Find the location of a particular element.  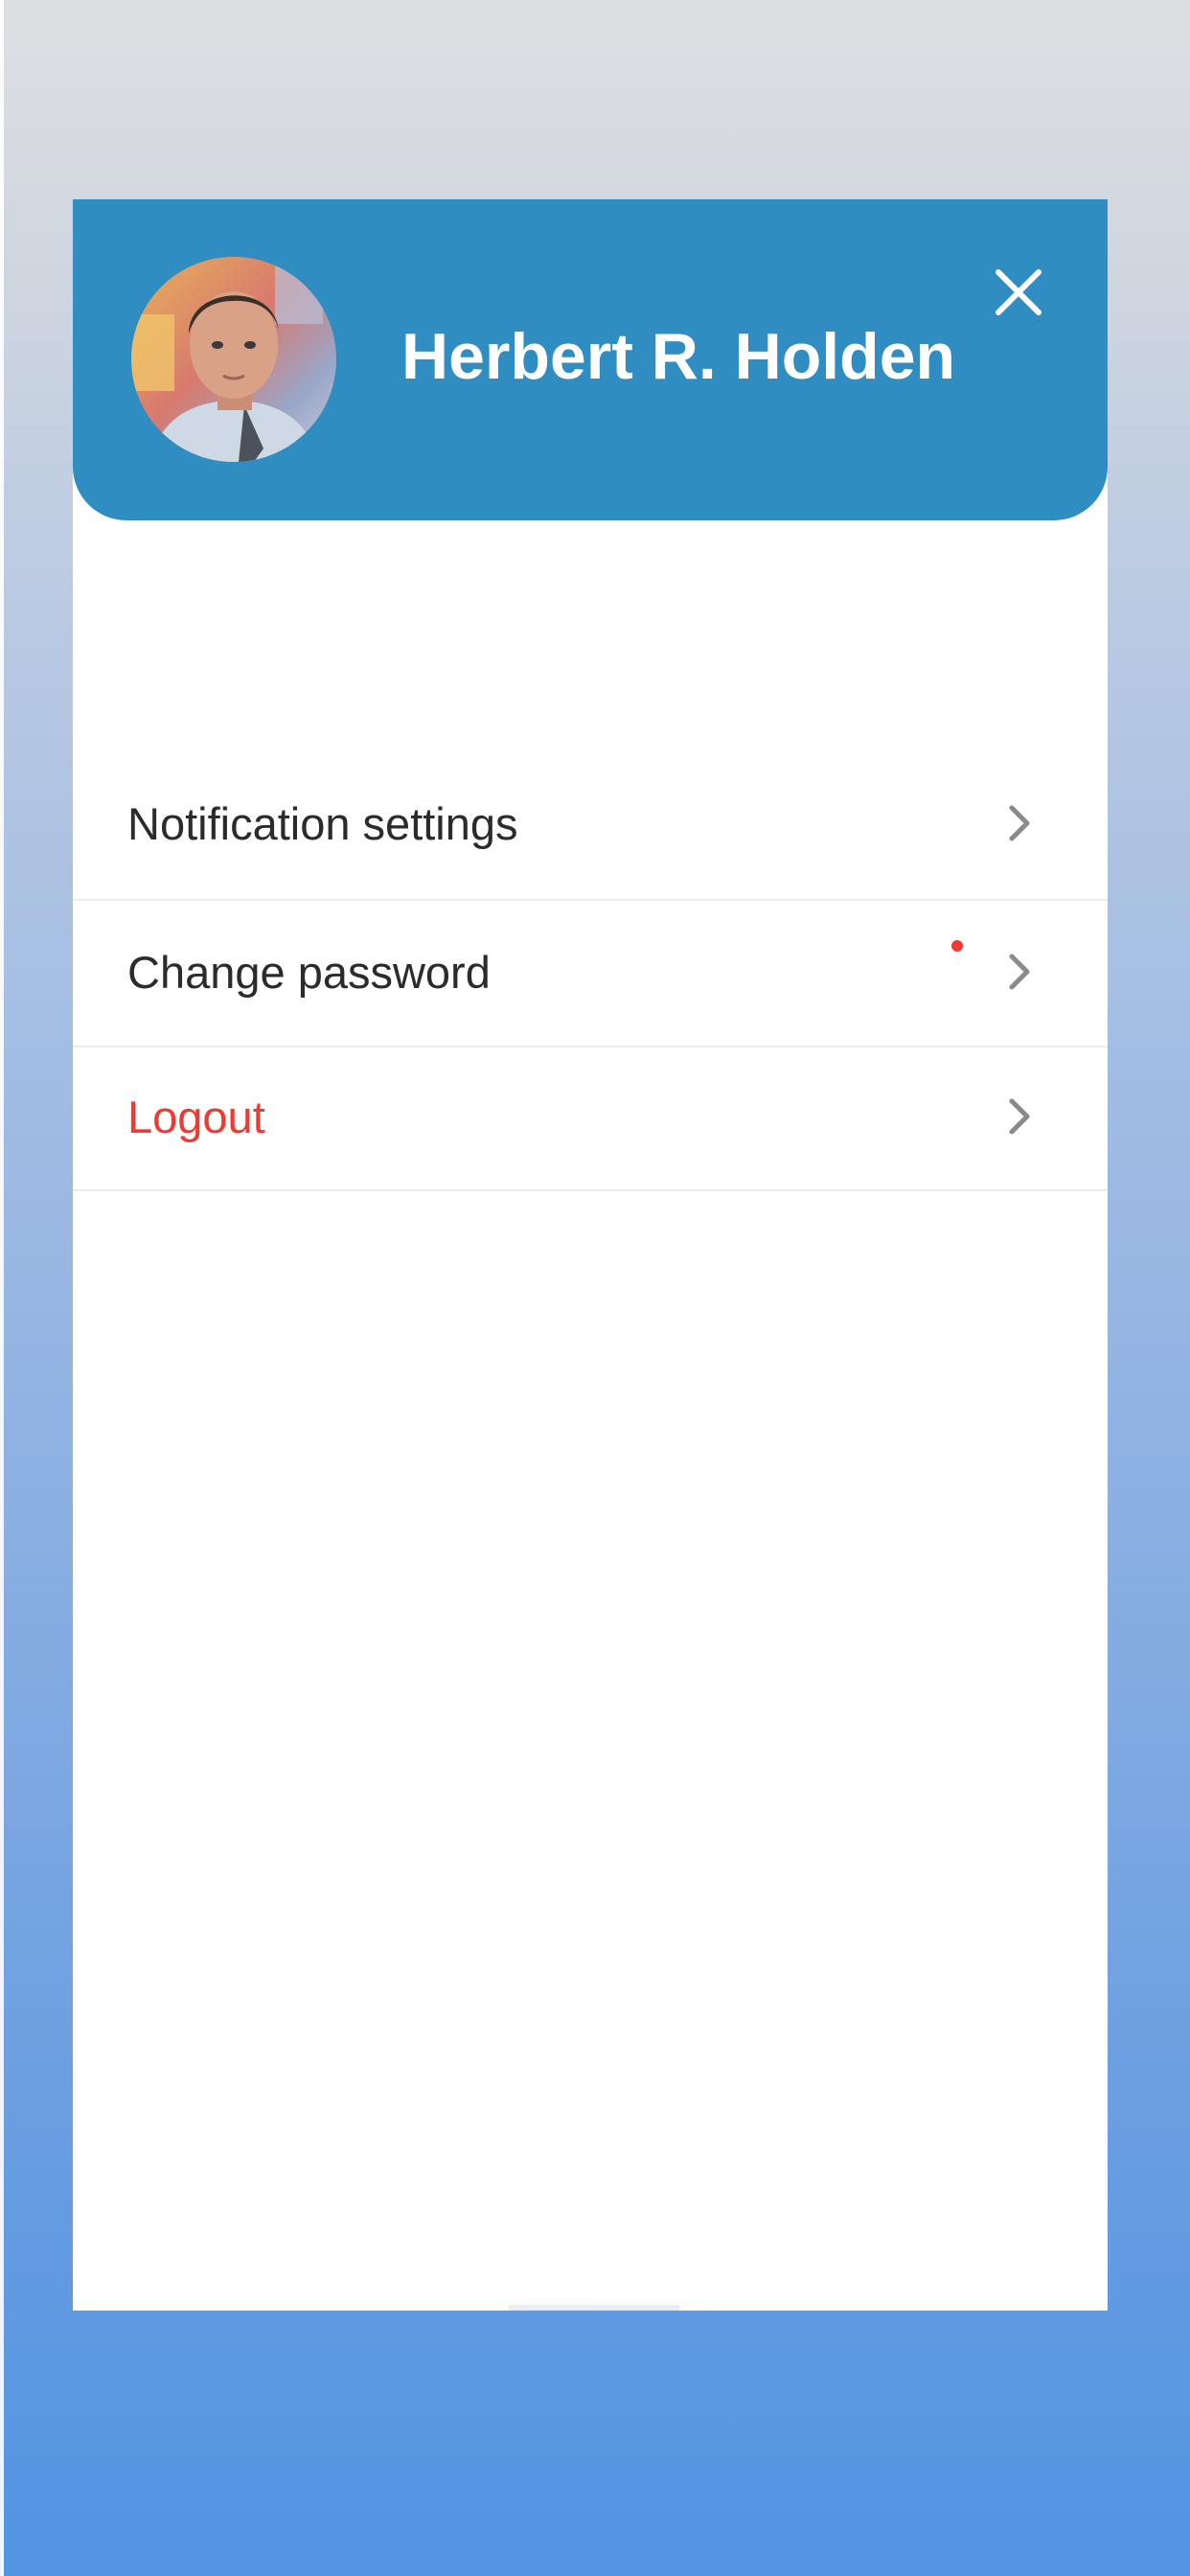

menu-item-label: Logout is located at coordinates (196, 1117).